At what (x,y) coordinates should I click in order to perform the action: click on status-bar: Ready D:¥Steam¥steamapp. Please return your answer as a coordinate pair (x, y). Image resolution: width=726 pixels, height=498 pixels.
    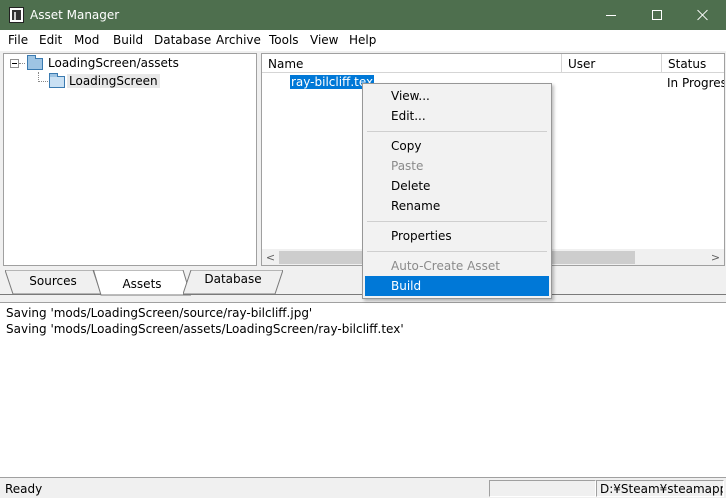
    Looking at the image, I should click on (363, 488).